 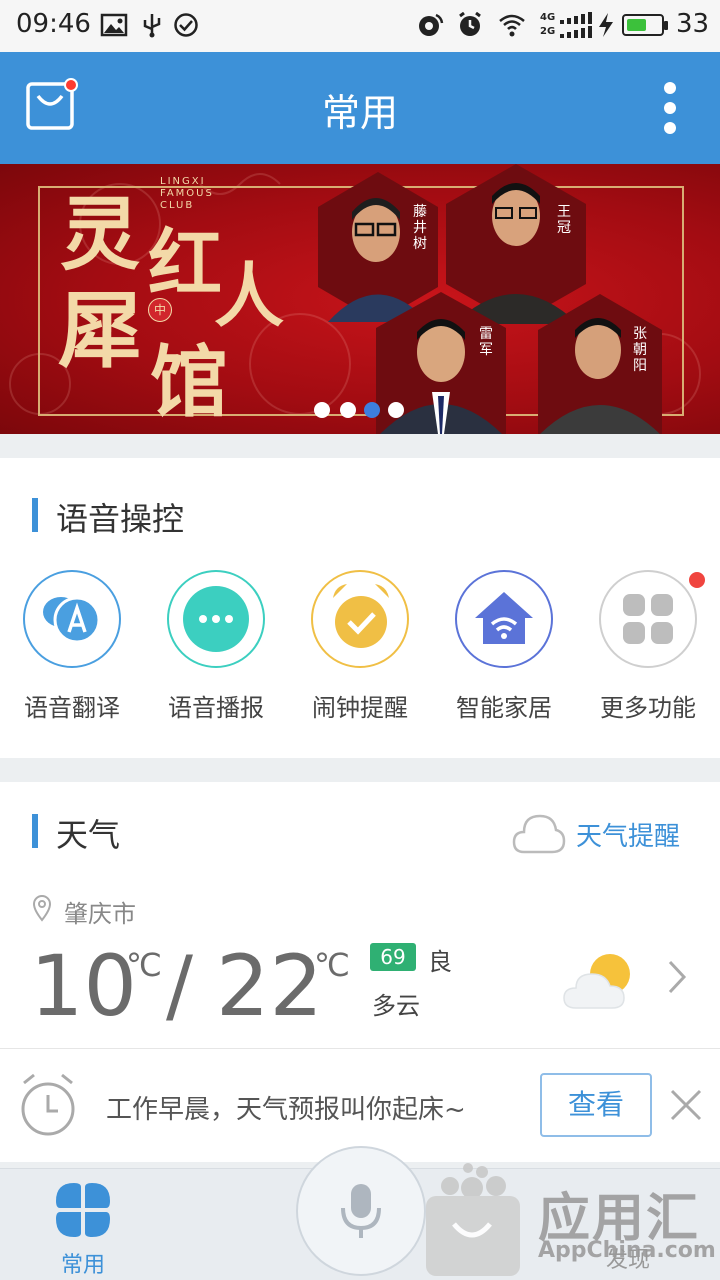 I want to click on voice-broadcast-label: 语音播报, so click(x=216, y=708).